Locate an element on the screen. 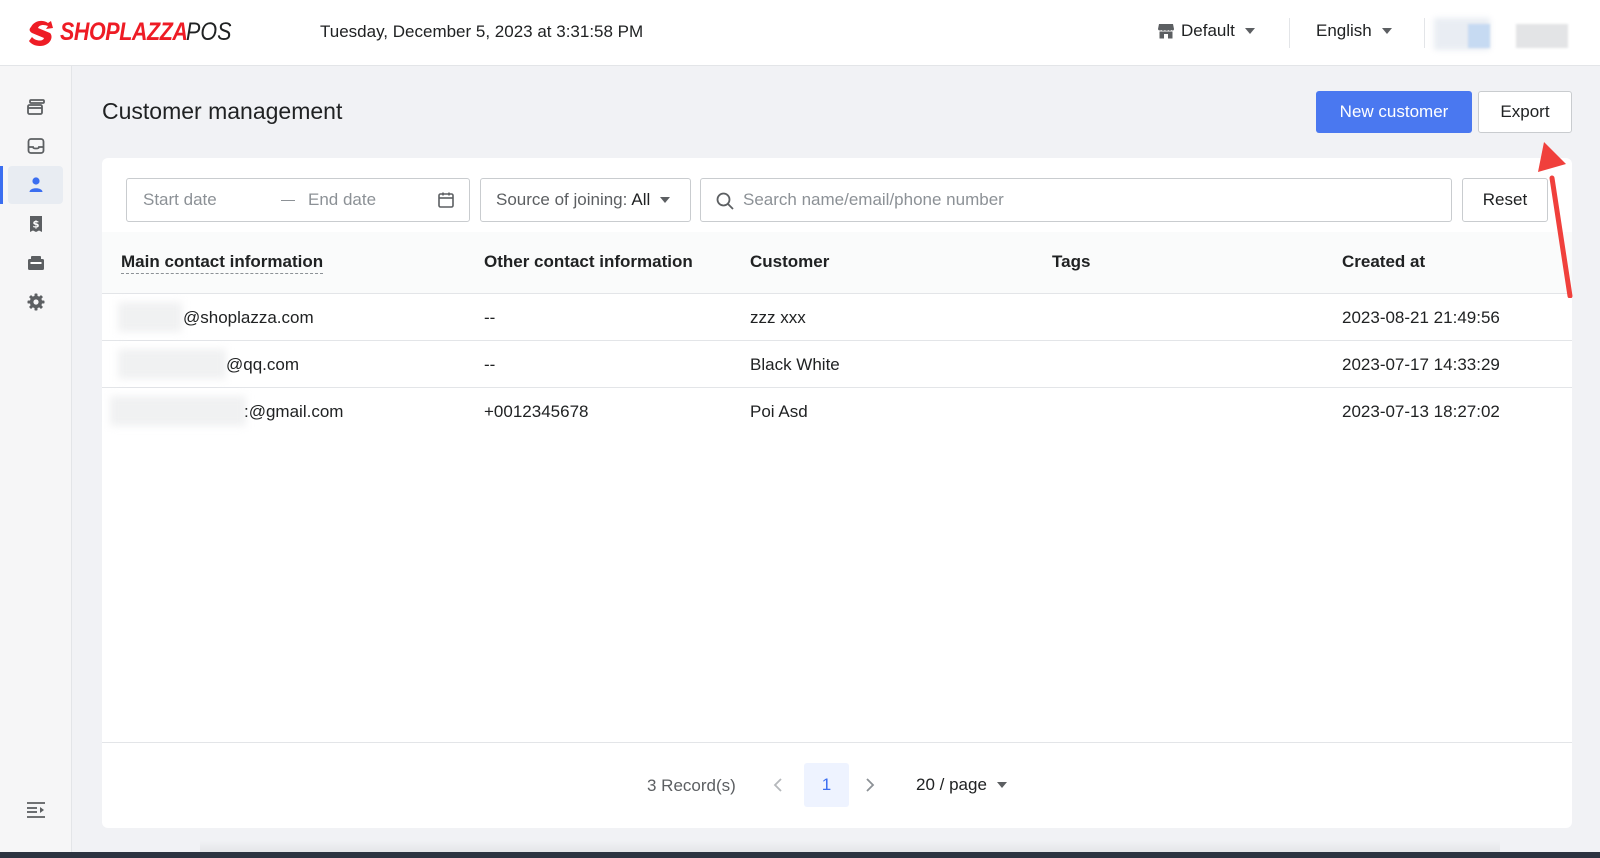 The image size is (1600, 858). created-at-cell: 2023-07-13 18:27:02 is located at coordinates (1421, 411).